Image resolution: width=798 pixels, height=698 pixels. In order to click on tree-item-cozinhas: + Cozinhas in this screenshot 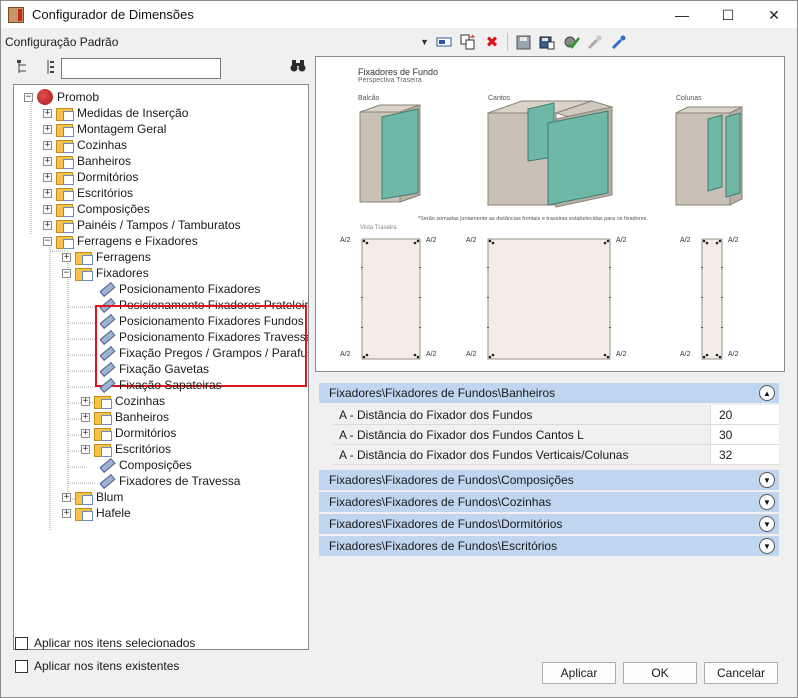, I will do `click(85, 145)`.